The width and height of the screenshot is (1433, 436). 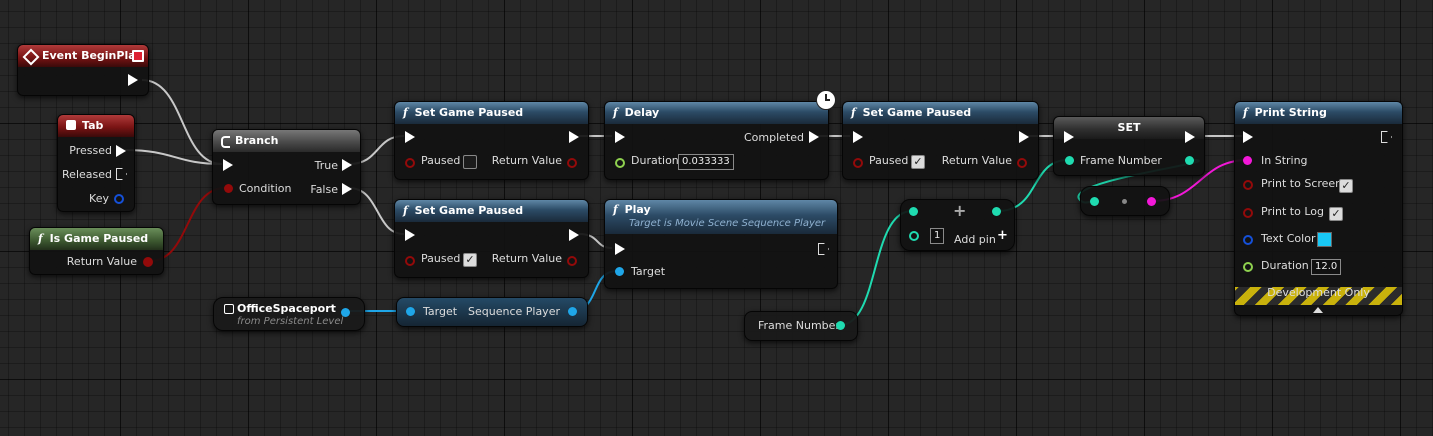 I want to click on object-out-pin, so click(x=345, y=312).